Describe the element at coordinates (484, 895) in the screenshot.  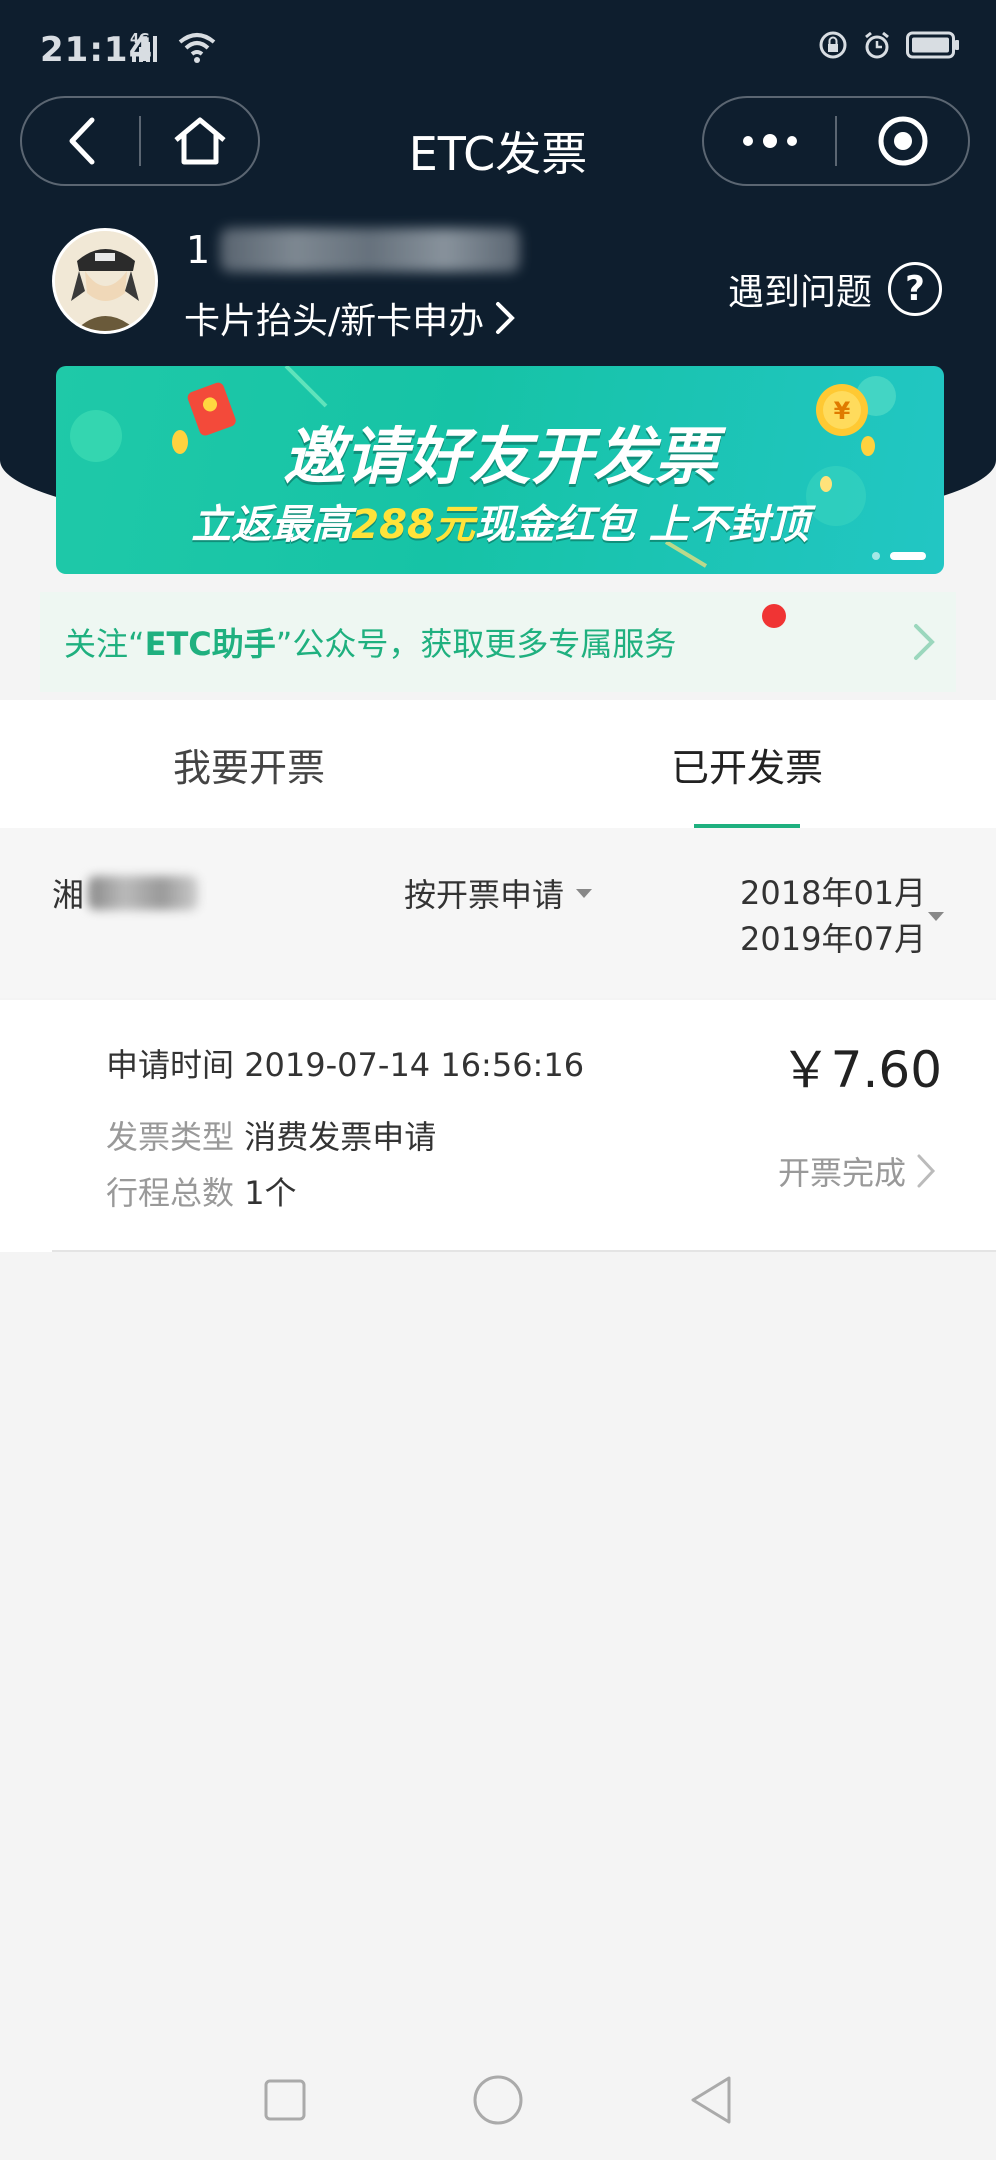
I see `type-filter-label: 按开票申请` at that location.